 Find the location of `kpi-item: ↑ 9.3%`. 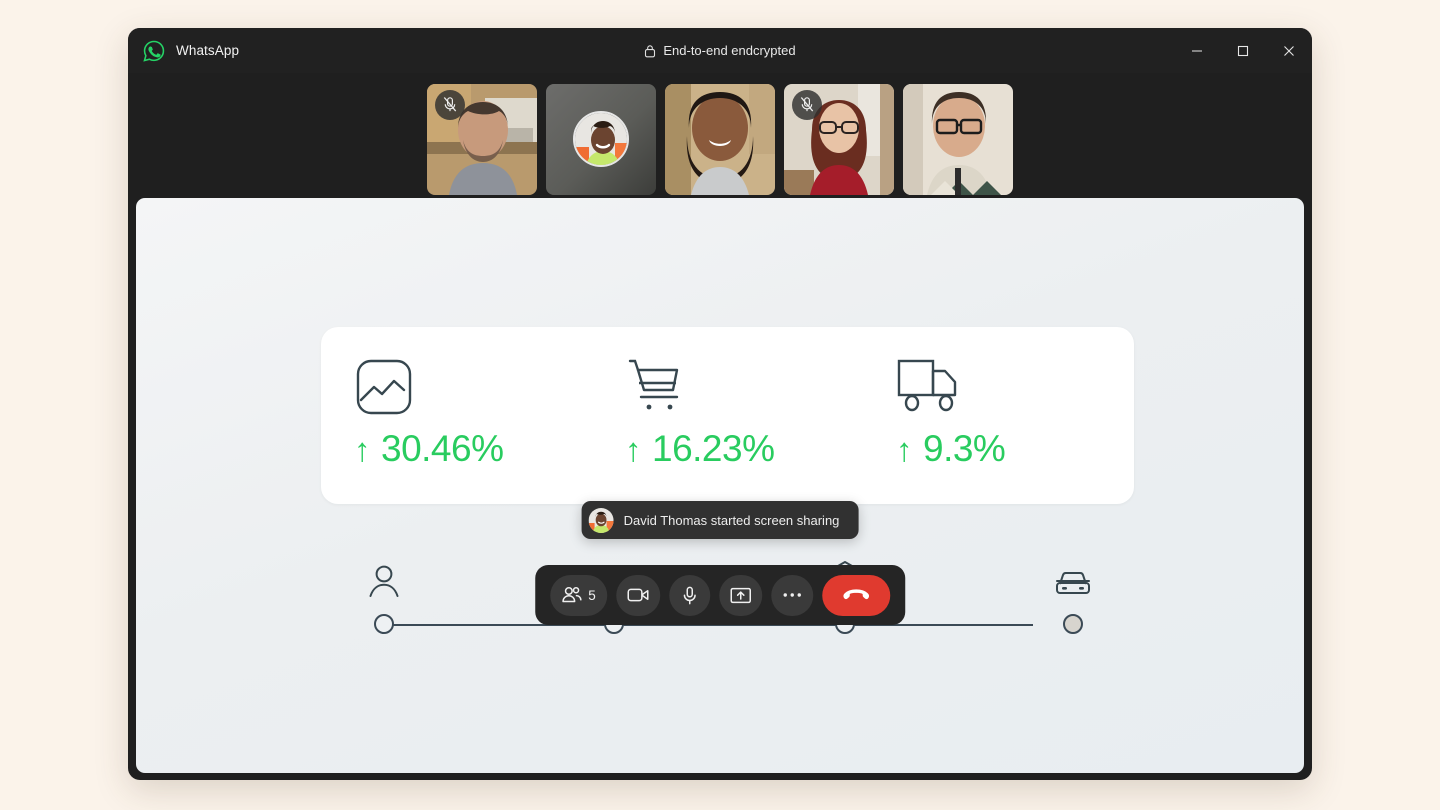

kpi-item: ↑ 9.3% is located at coordinates (998, 415).